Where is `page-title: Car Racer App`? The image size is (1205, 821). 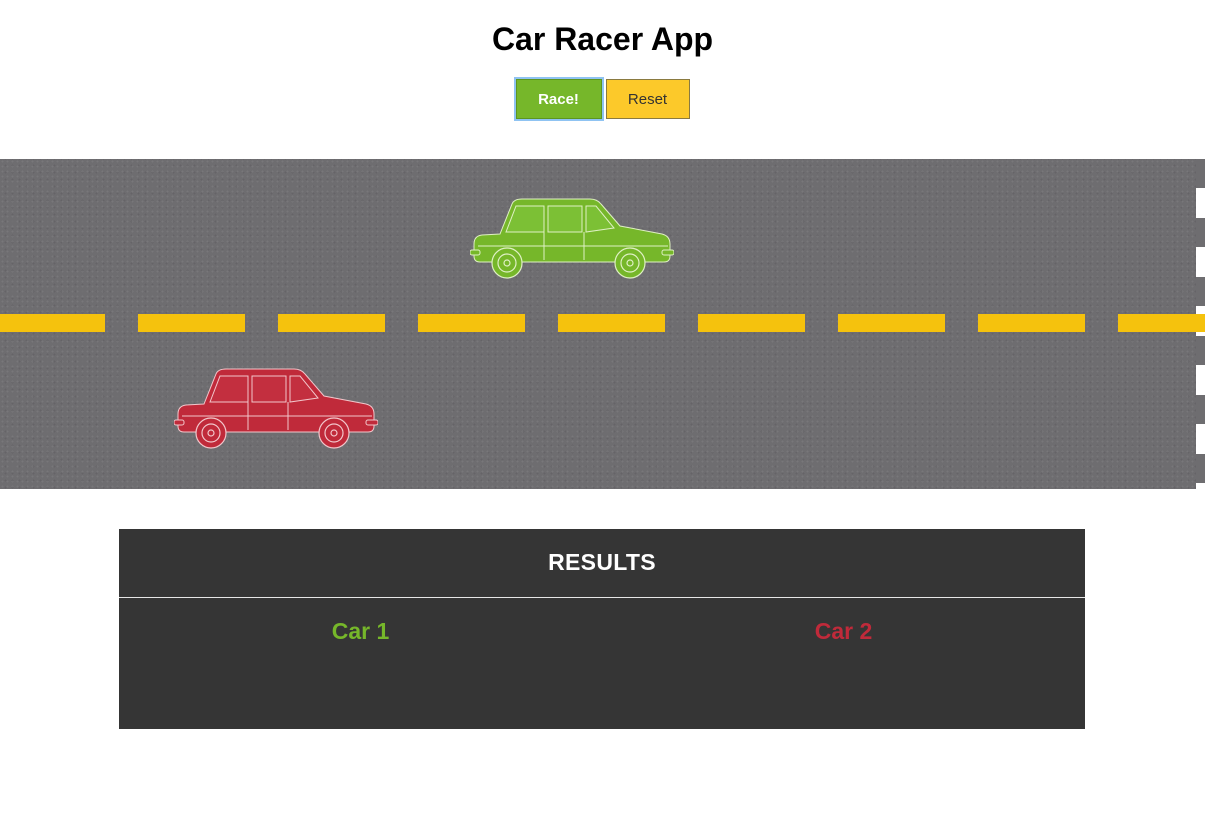 page-title: Car Racer App is located at coordinates (602, 39).